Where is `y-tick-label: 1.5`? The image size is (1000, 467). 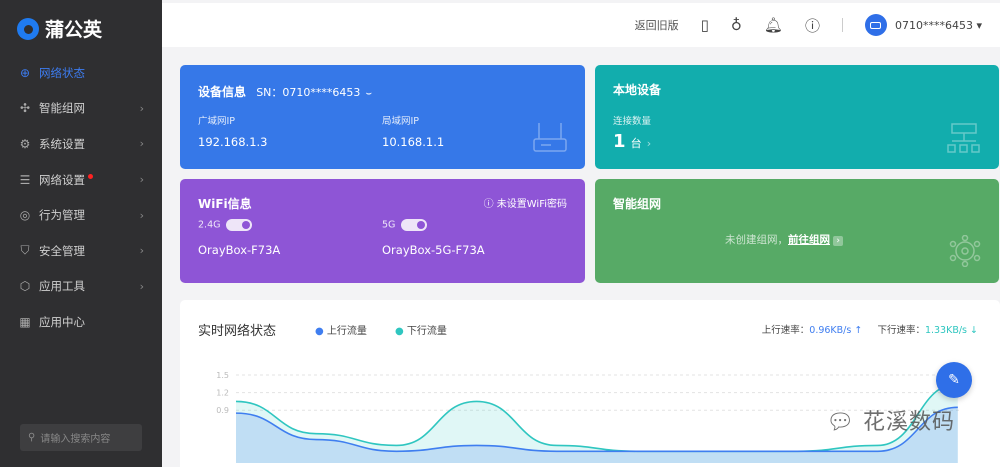
y-tick-label: 1.5 is located at coordinates (222, 375).